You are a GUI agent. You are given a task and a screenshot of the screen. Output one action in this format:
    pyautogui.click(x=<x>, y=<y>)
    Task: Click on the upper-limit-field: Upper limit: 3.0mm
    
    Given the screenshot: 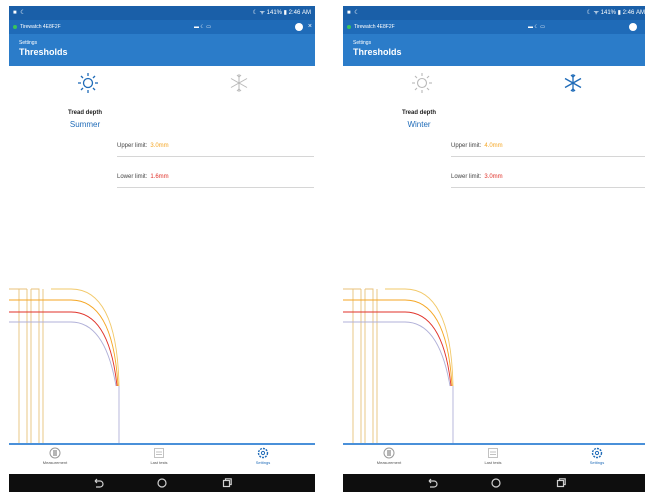 What is the action you would take?
    pyautogui.click(x=215, y=150)
    